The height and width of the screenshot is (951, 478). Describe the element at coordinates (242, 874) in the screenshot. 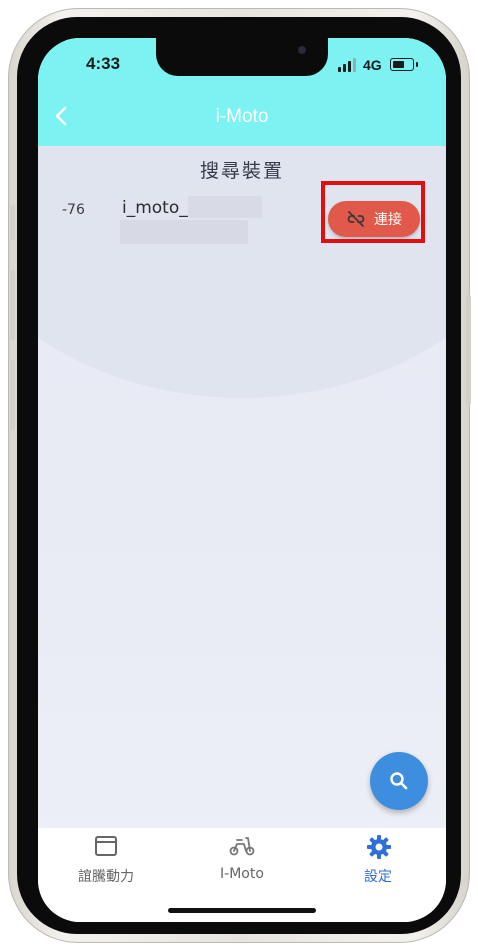

I see `nav-label: I-Moto` at that location.